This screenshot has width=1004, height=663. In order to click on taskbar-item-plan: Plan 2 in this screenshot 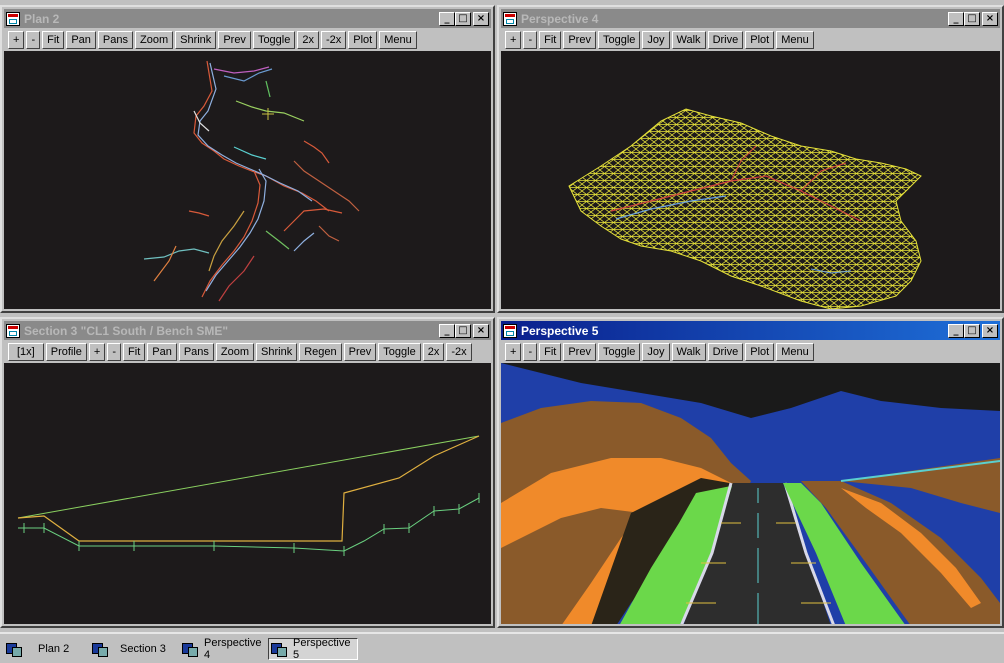, I will do `click(44, 649)`.